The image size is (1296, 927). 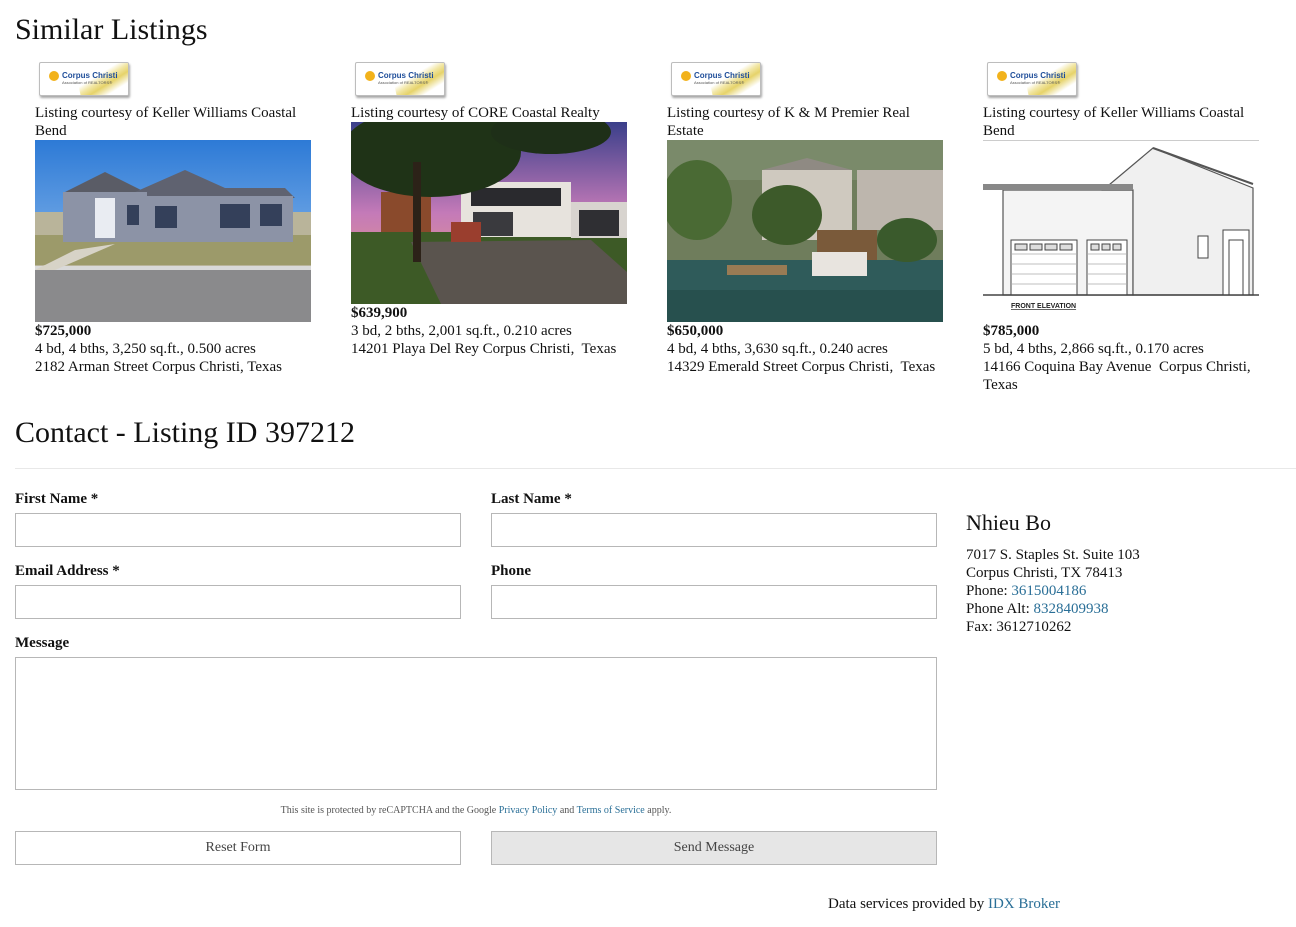 What do you see at coordinates (461, 331) in the screenshot?
I see `listing-details: 3 bd, 2 bths, 2,001 sq.ft., 0.210 acres` at bounding box center [461, 331].